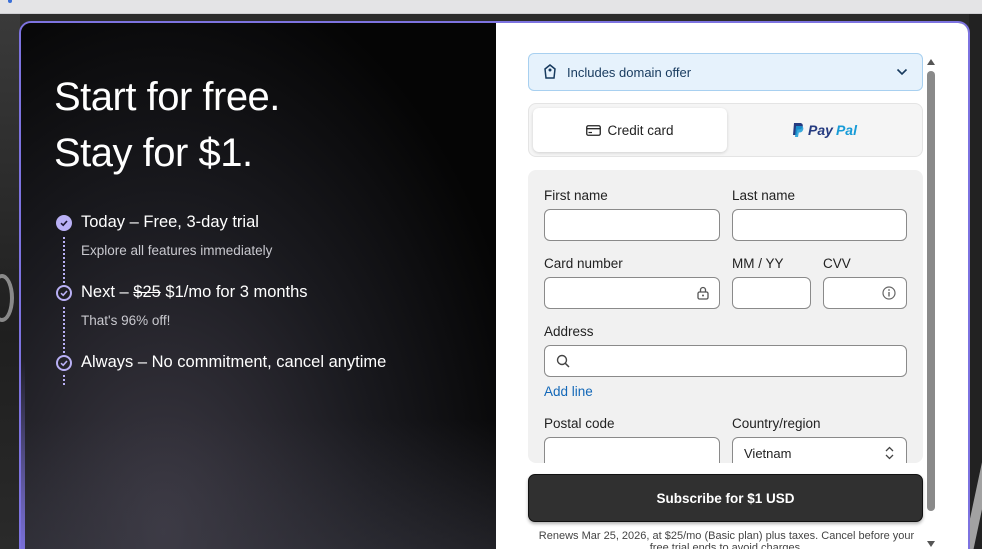  I want to click on paypal-pal-text: Pal, so click(846, 130).